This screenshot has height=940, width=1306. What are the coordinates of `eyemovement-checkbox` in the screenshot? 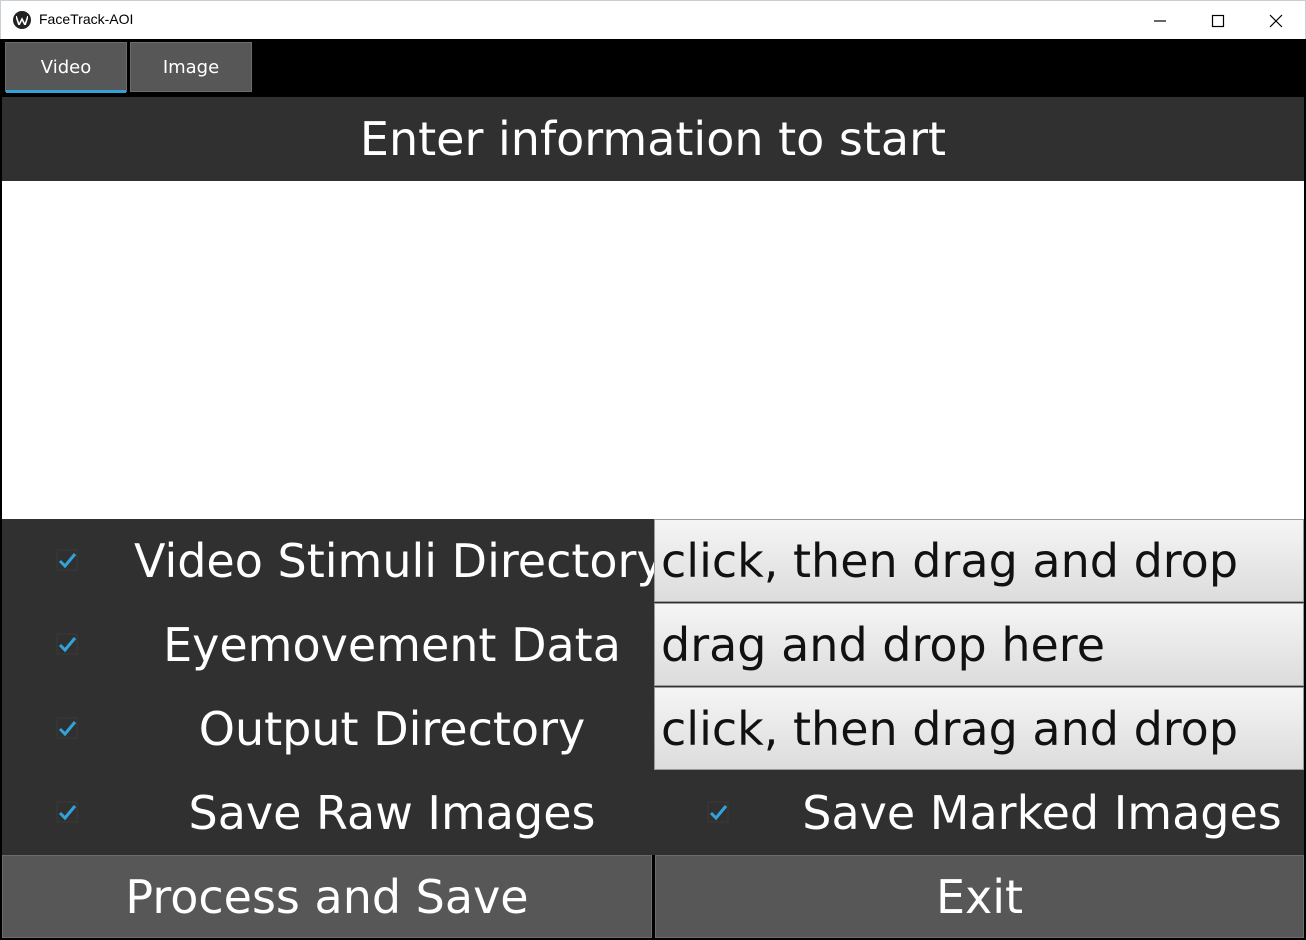 It's located at (67, 644).